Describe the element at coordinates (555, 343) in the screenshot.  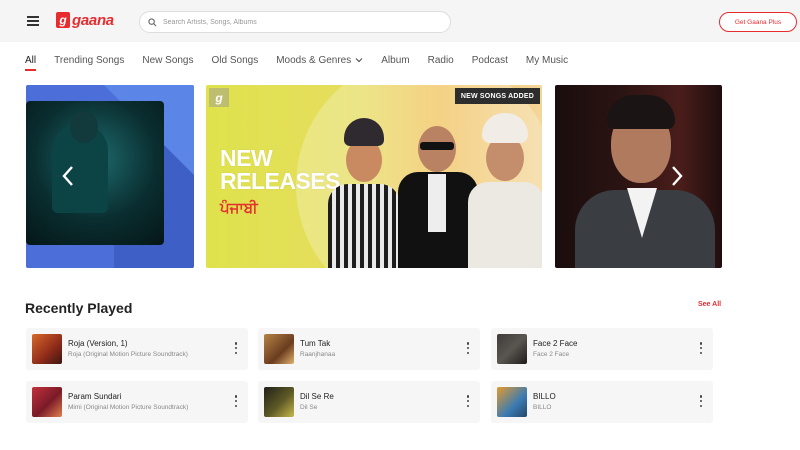
I see `song-title: Face 2 Face` at that location.